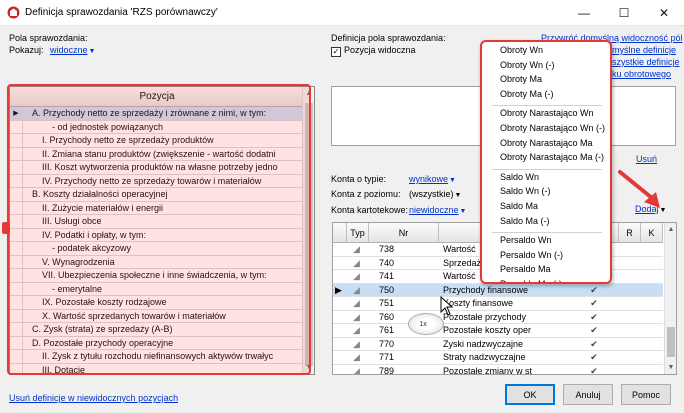 The width and height of the screenshot is (684, 413). Describe the element at coordinates (387, 303) in the screenshot. I see `account-number: 751` at that location.